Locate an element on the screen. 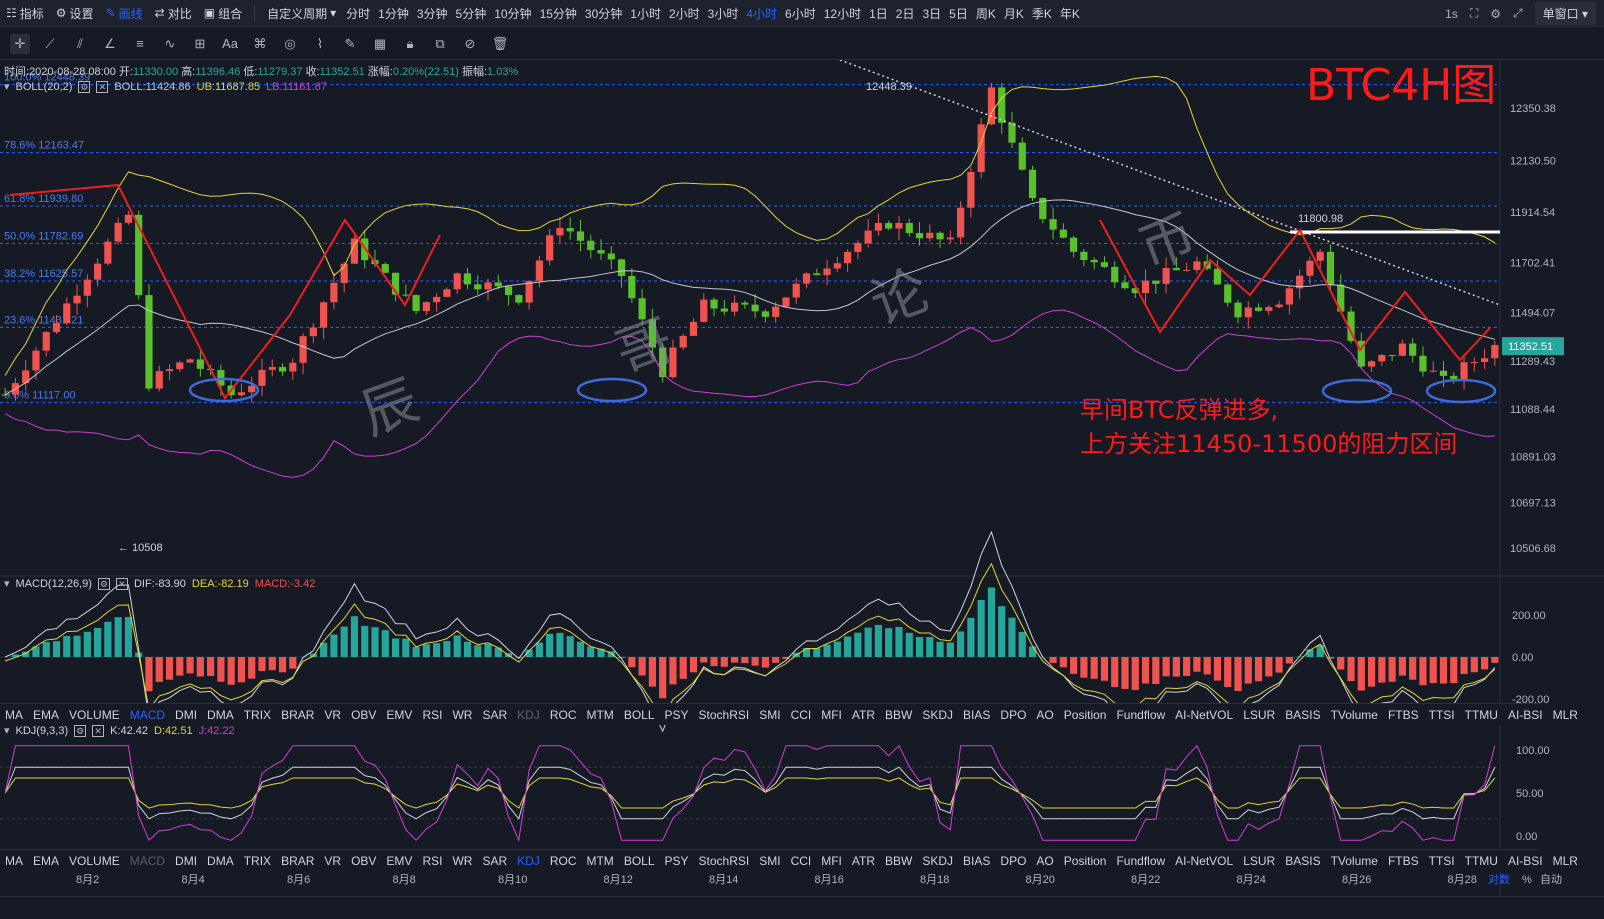  indicator-tab: WR is located at coordinates (462, 861).